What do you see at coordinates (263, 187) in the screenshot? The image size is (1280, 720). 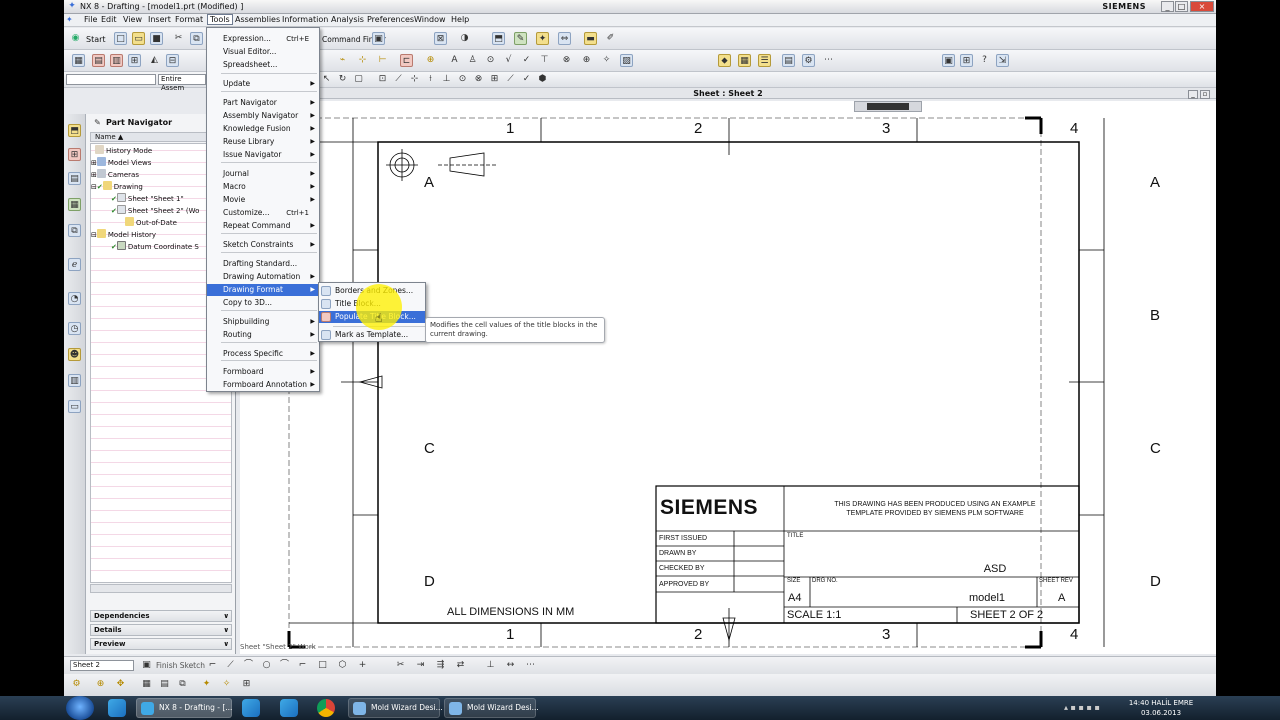 I see `tools-menu-item: Macro ▶` at bounding box center [263, 187].